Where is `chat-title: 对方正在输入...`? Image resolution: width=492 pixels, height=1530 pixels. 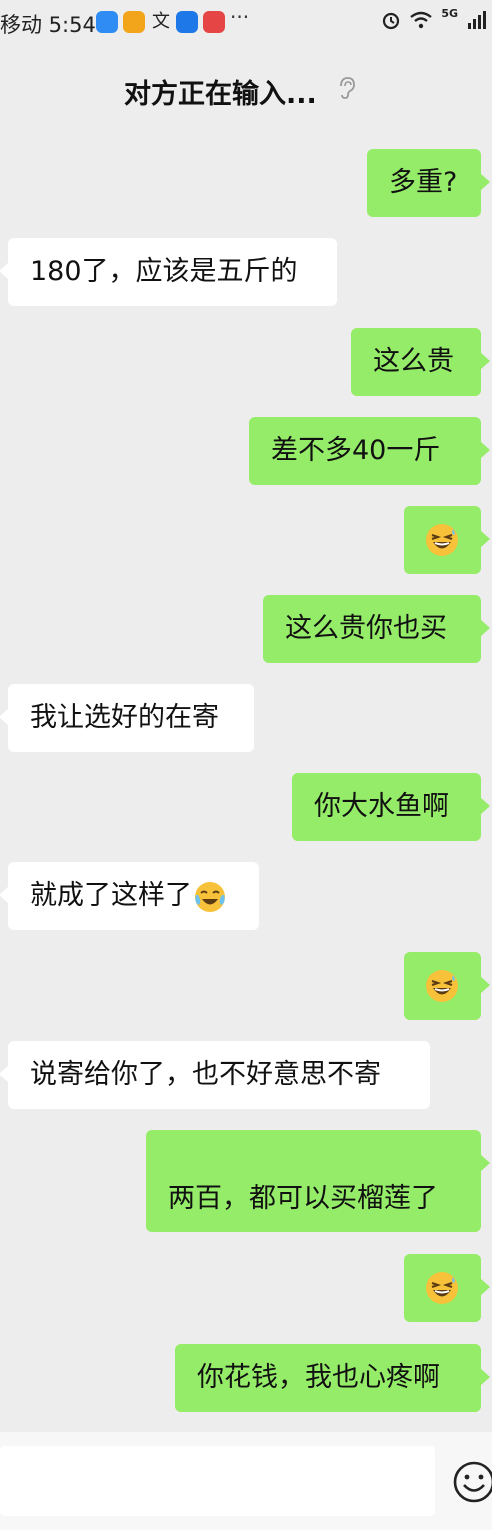
chat-title: 对方正在输入... is located at coordinates (220, 94).